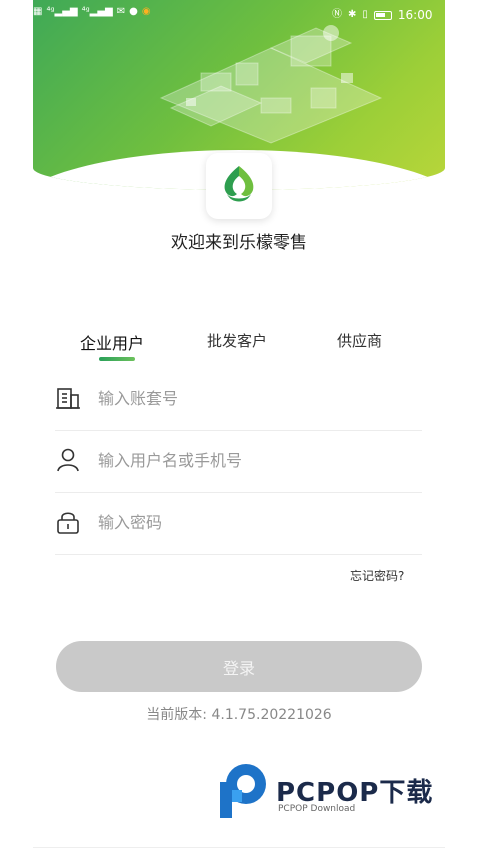 The width and height of the screenshot is (478, 850). What do you see at coordinates (146, 11) in the screenshot?
I see `app-badge-icon: ◉` at bounding box center [146, 11].